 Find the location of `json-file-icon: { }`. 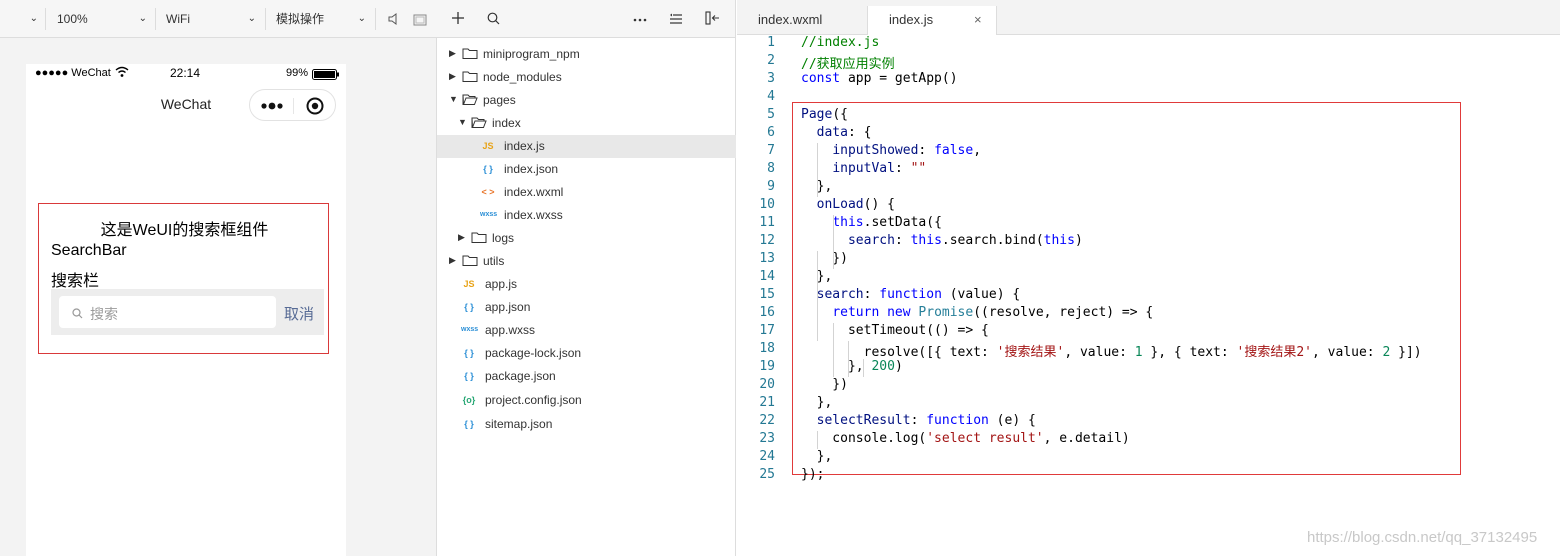

json-file-icon: { } is located at coordinates (469, 353).